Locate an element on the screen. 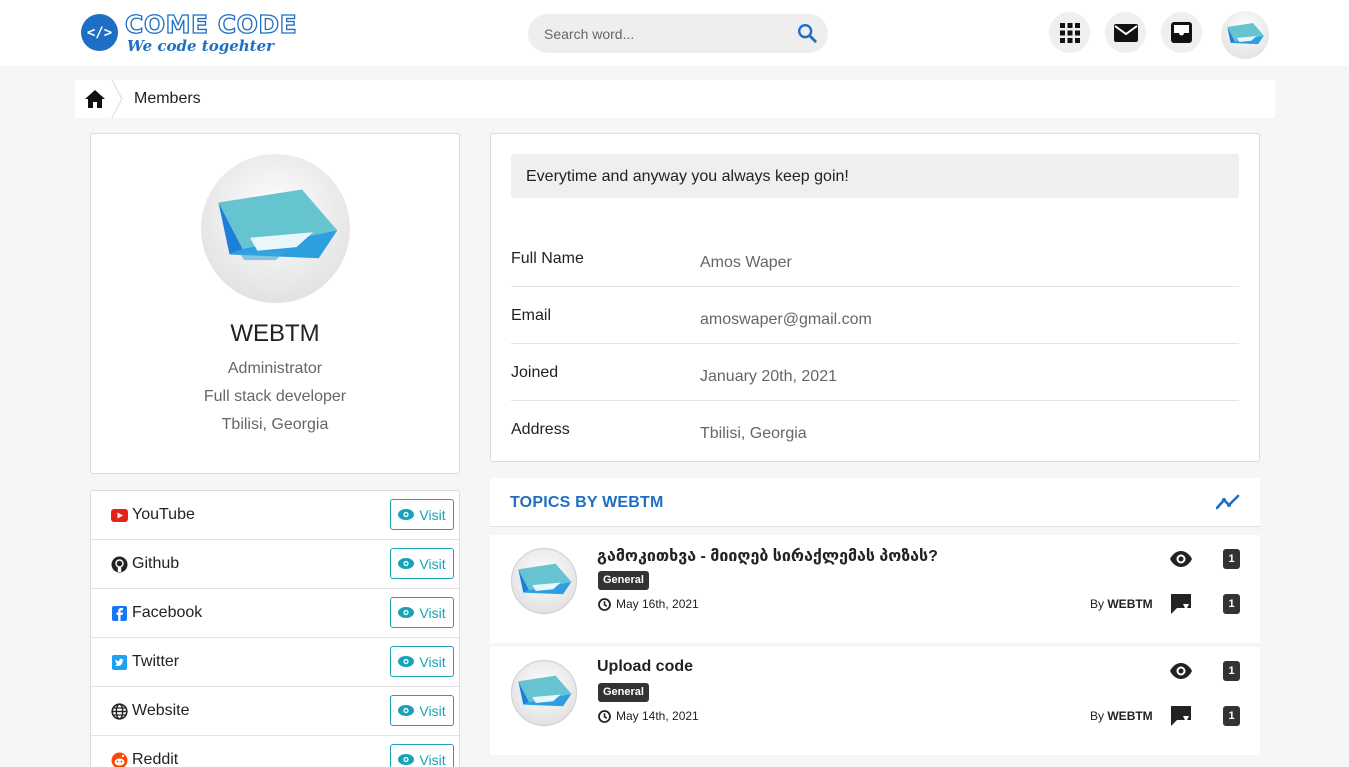  search-button is located at coordinates (807, 33).